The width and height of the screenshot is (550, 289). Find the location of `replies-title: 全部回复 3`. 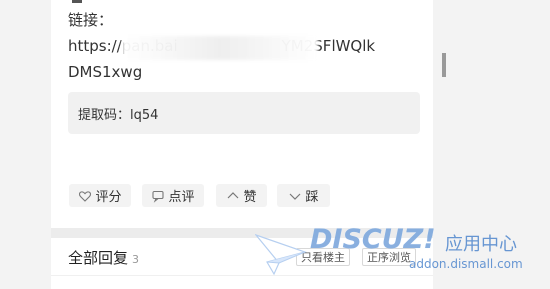

replies-title: 全部回复 3 is located at coordinates (103, 257).